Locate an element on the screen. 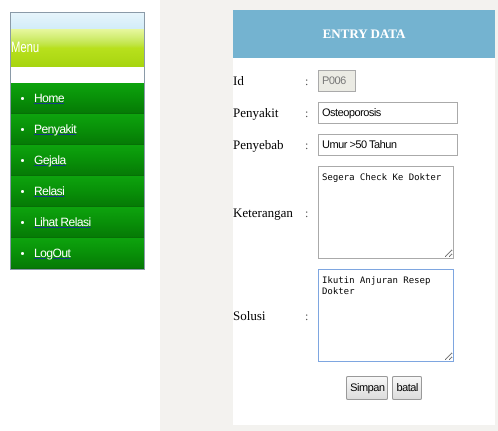 The height and width of the screenshot is (431, 498). form-title: ENTRY DATA is located at coordinates (364, 34).